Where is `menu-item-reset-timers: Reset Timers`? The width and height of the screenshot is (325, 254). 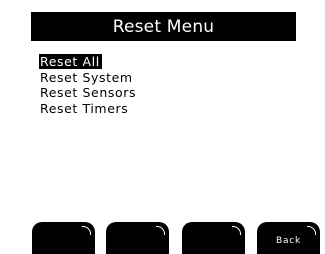
menu-item-reset-timers: Reset Timers is located at coordinates (88, 109).